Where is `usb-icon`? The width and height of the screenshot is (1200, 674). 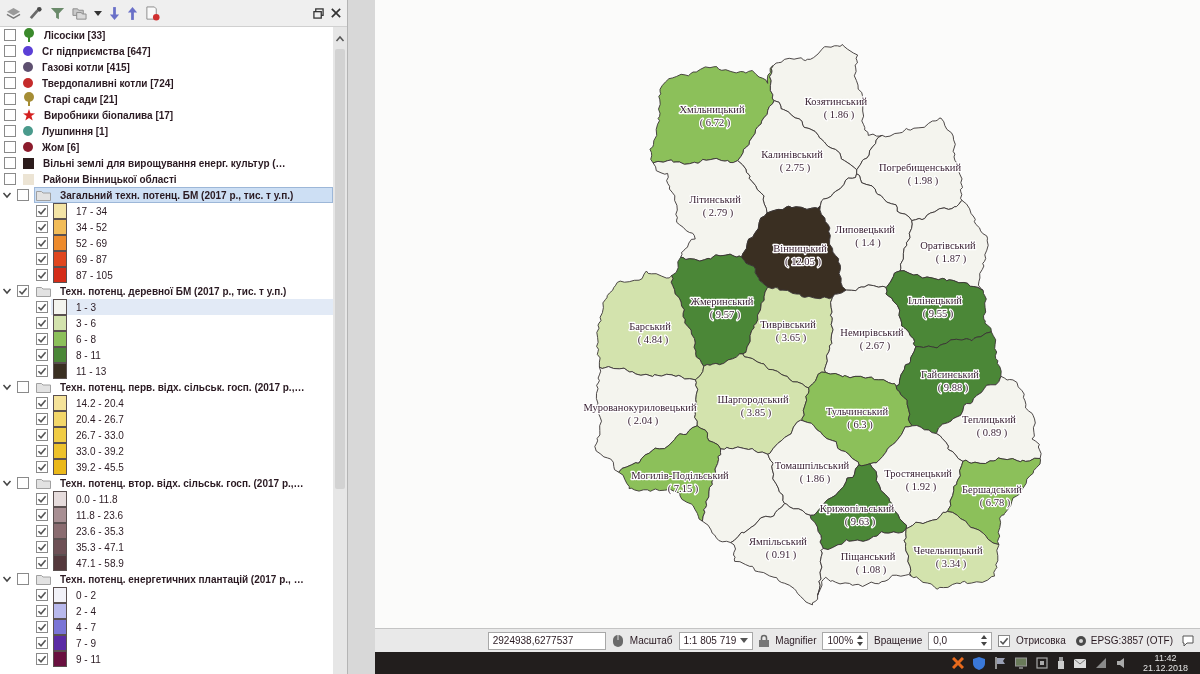 usb-icon is located at coordinates (1060, 663).